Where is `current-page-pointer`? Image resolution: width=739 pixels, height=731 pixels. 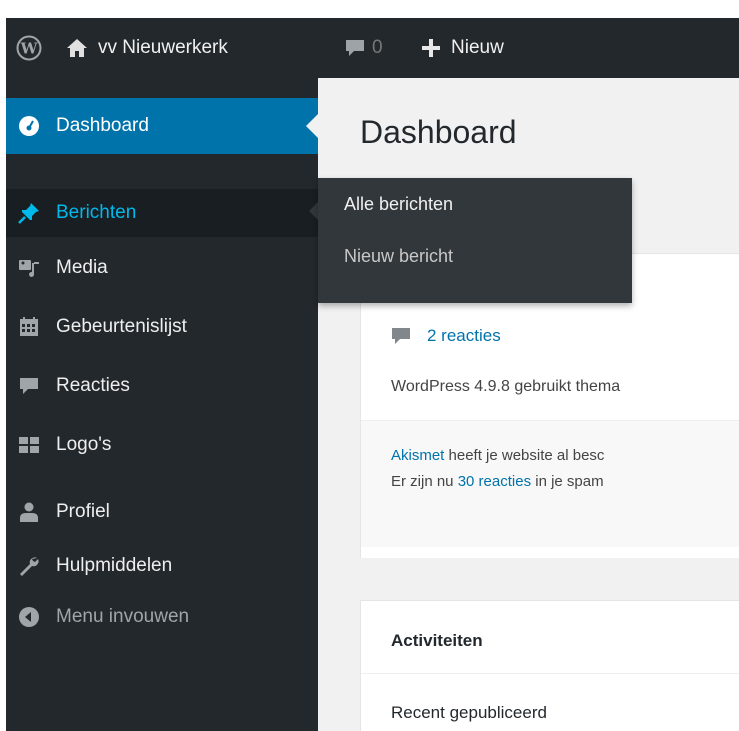 current-page-pointer is located at coordinates (312, 126).